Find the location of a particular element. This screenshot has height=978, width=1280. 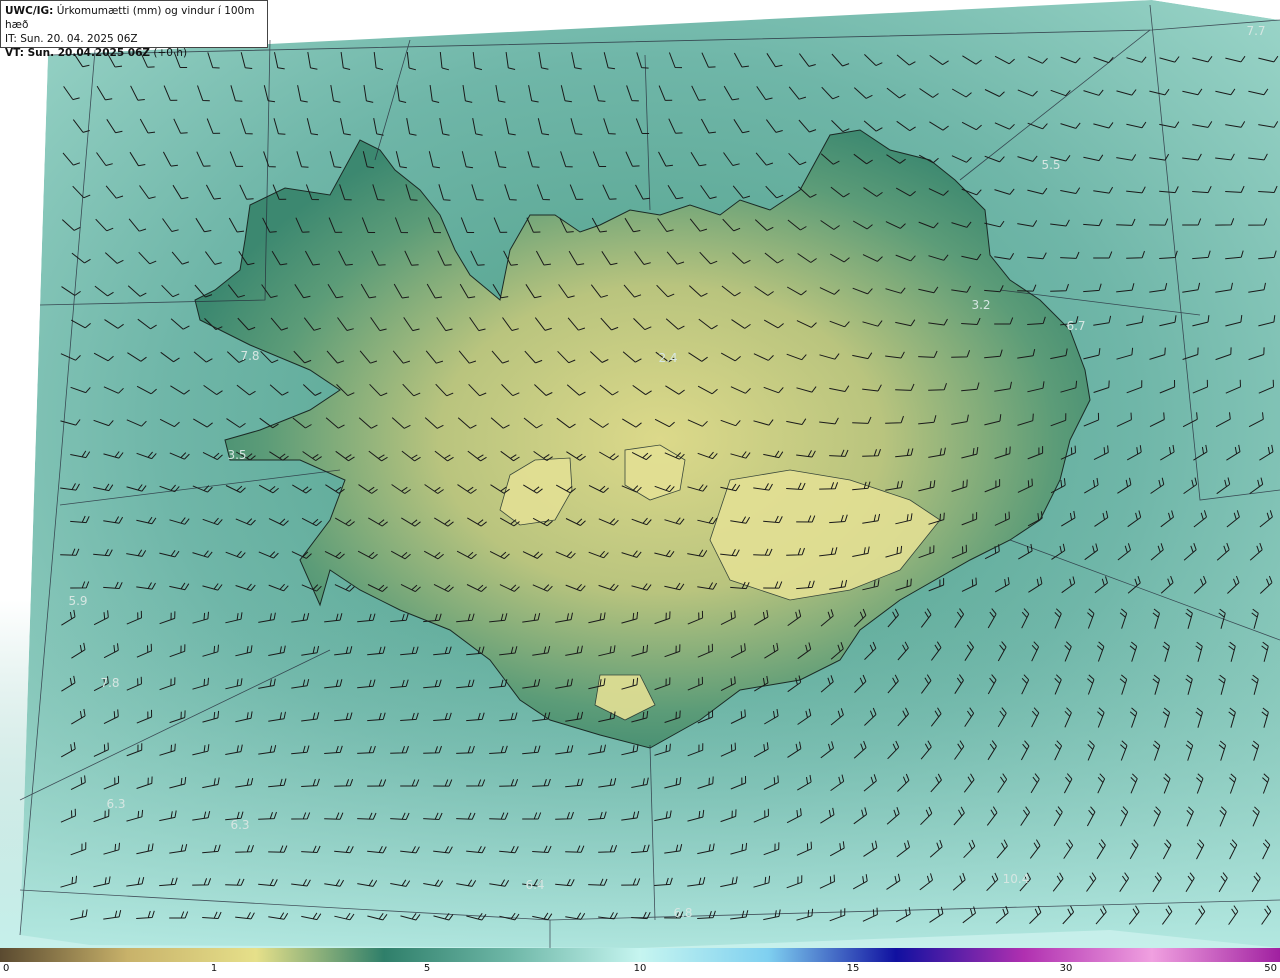

value-label: 3.2 is located at coordinates (980, 305).